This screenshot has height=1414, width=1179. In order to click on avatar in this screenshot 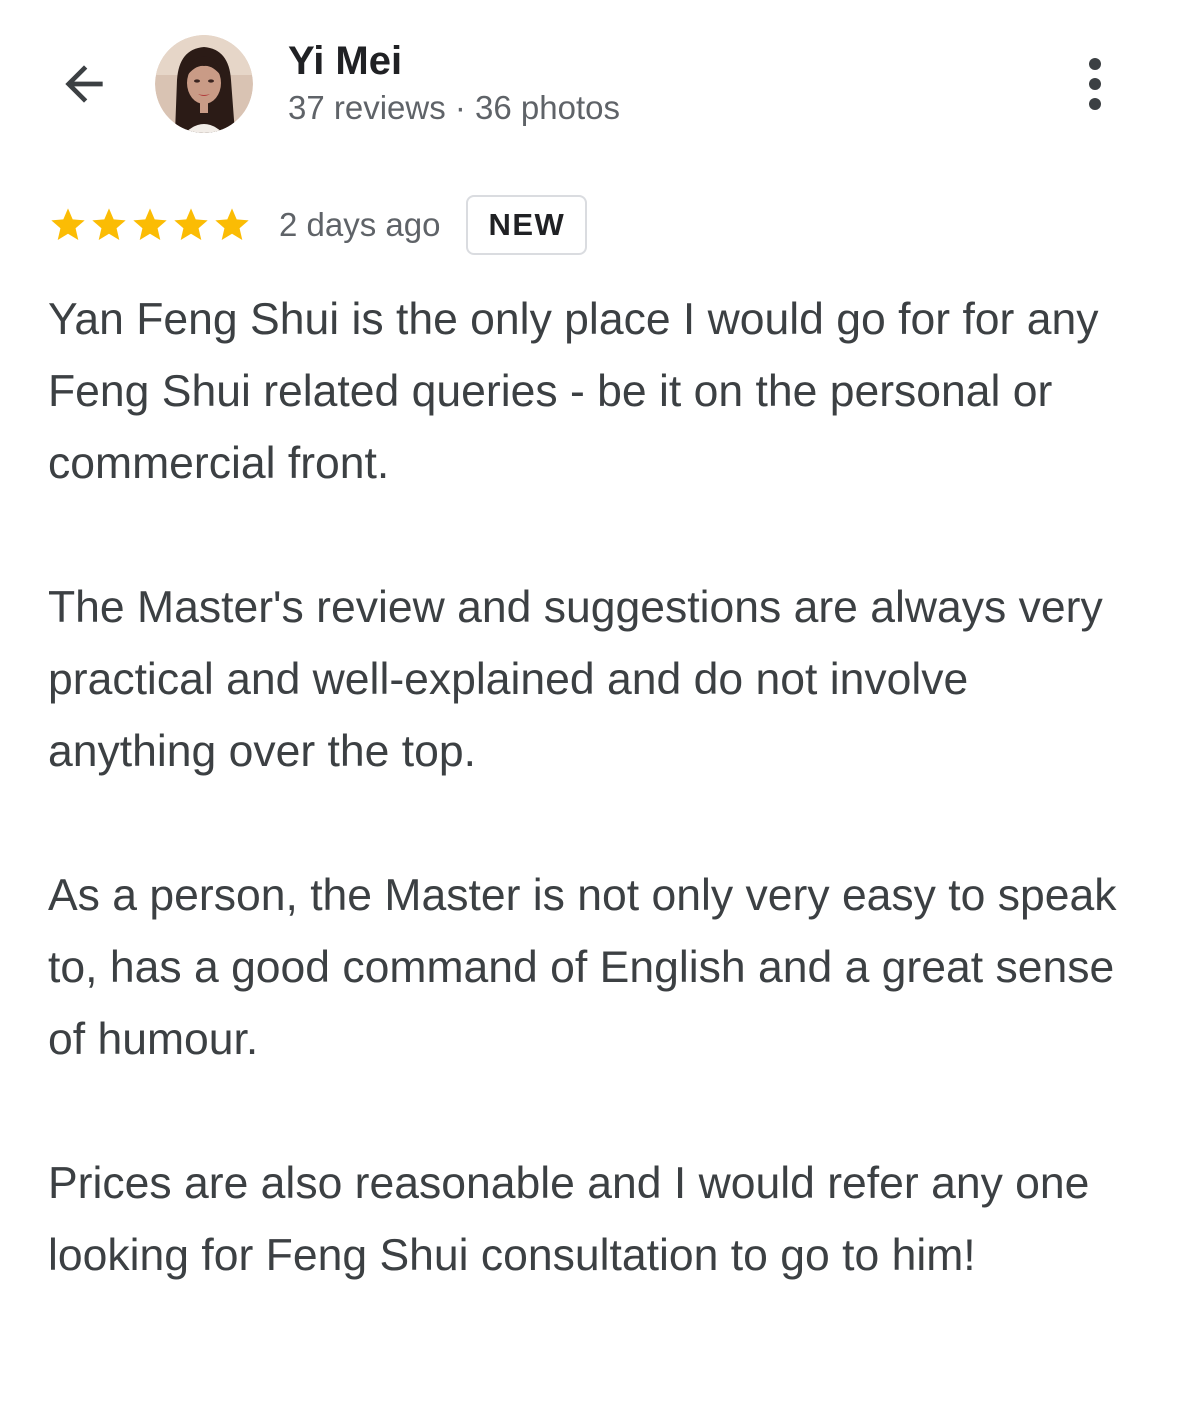, I will do `click(204, 84)`.